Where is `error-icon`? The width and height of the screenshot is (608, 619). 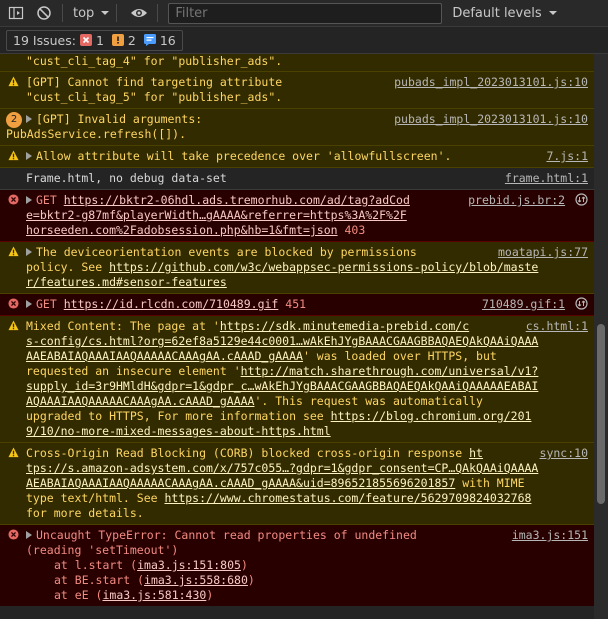
error-icon is located at coordinates (85, 40).